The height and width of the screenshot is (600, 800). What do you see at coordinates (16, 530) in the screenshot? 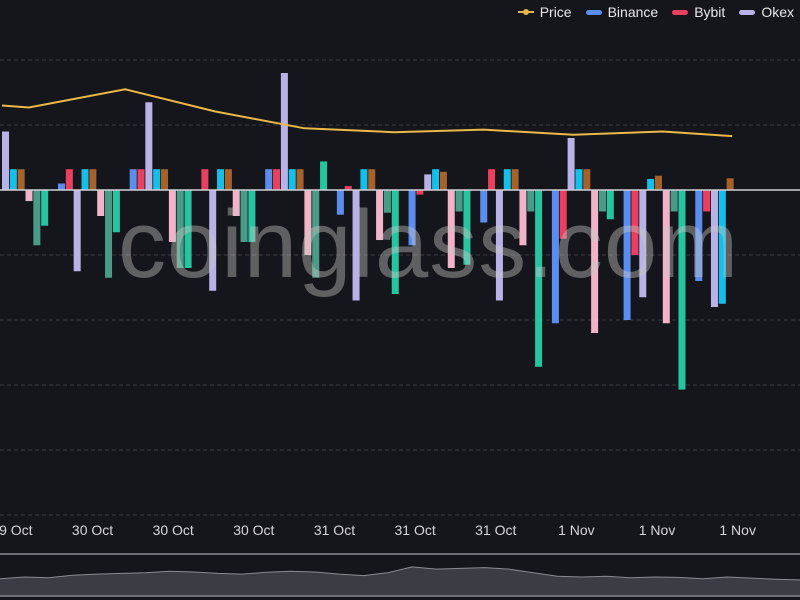
I see `x-tick-label: 29 Oct` at bounding box center [16, 530].